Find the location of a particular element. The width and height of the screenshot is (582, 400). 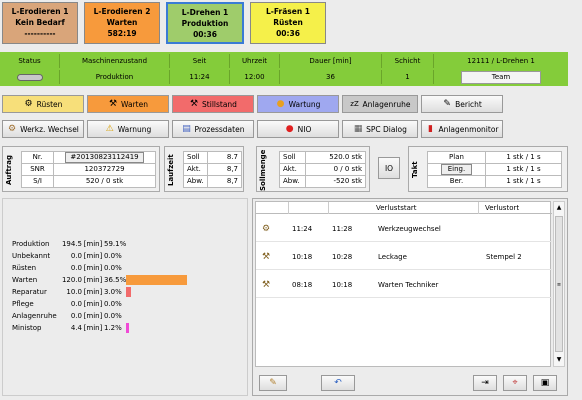

button-label: Anlagenruhe is located at coordinates (386, 104).